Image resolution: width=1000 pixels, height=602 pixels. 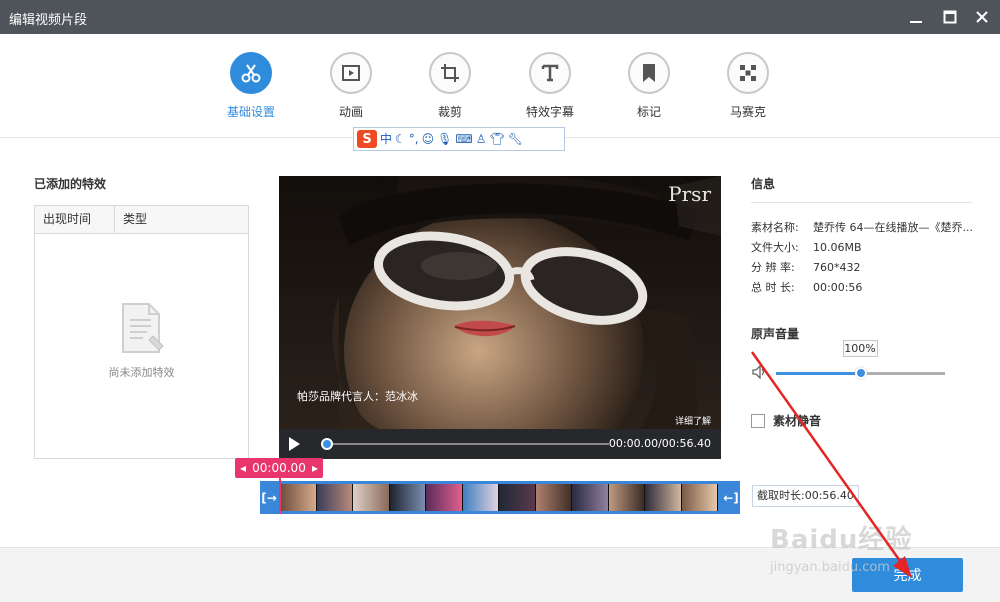 I want to click on column-type: 类型, so click(x=135, y=219).